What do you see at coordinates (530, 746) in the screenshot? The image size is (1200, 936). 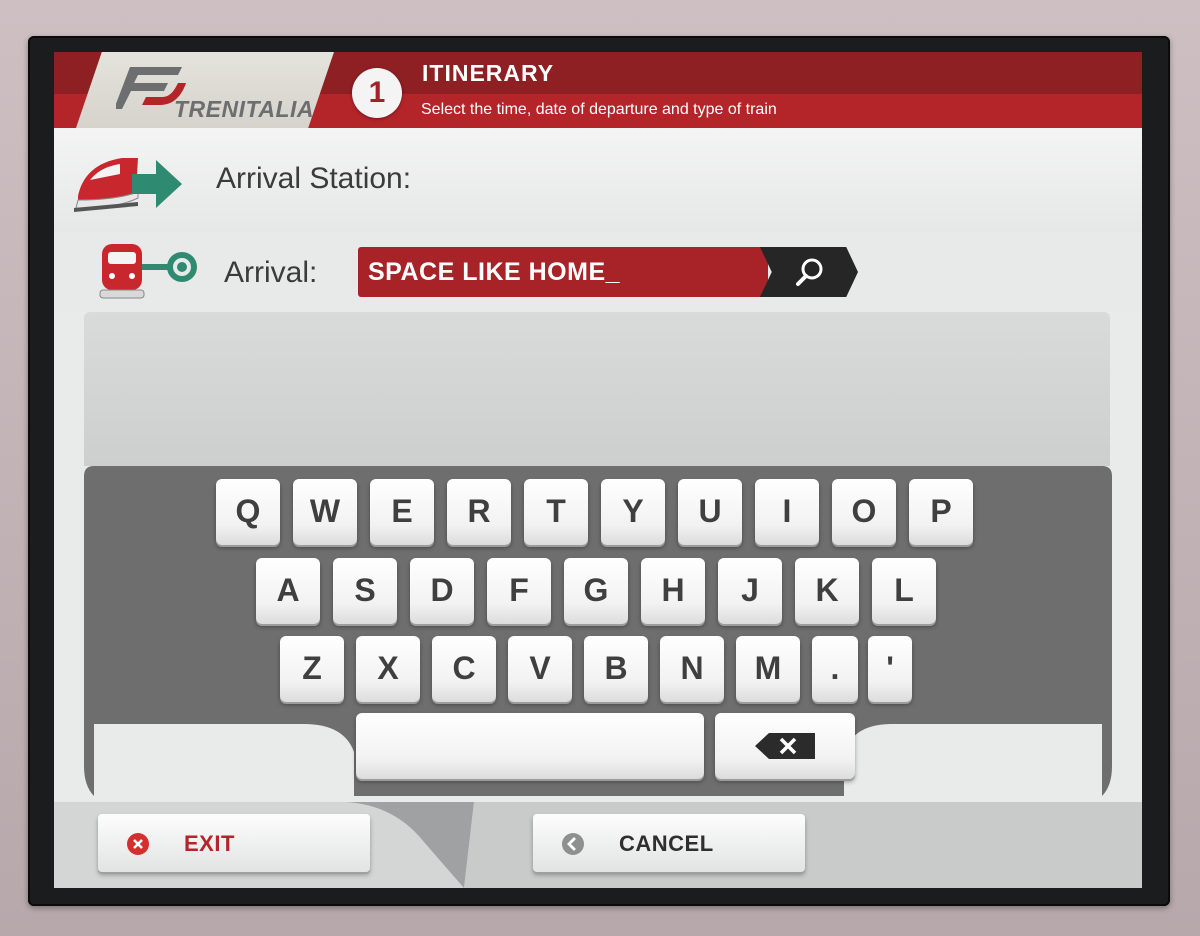 I see `space-key` at bounding box center [530, 746].